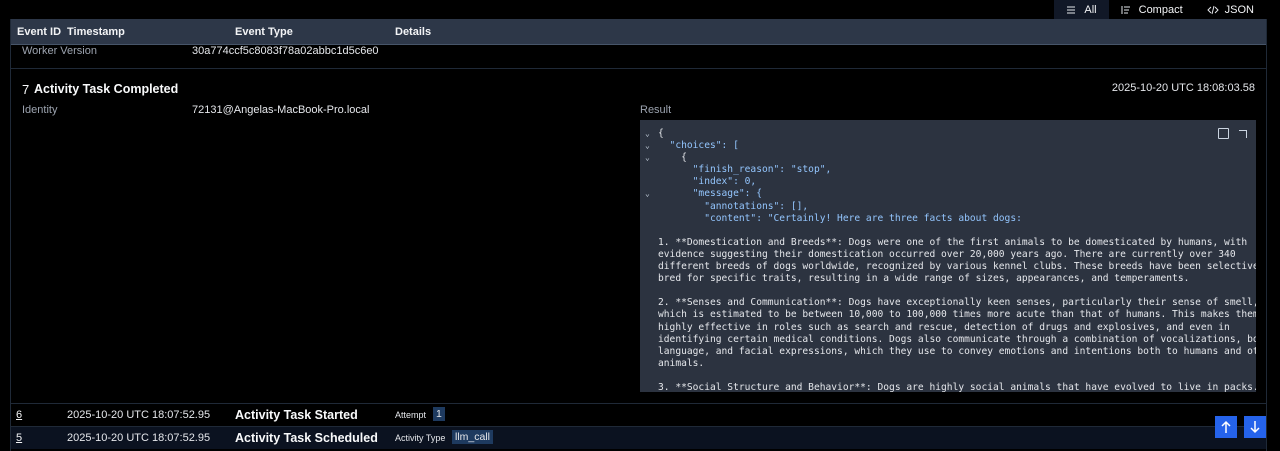 This screenshot has width=1280, height=451. I want to click on header-timestamp: Timestamp, so click(96, 32).